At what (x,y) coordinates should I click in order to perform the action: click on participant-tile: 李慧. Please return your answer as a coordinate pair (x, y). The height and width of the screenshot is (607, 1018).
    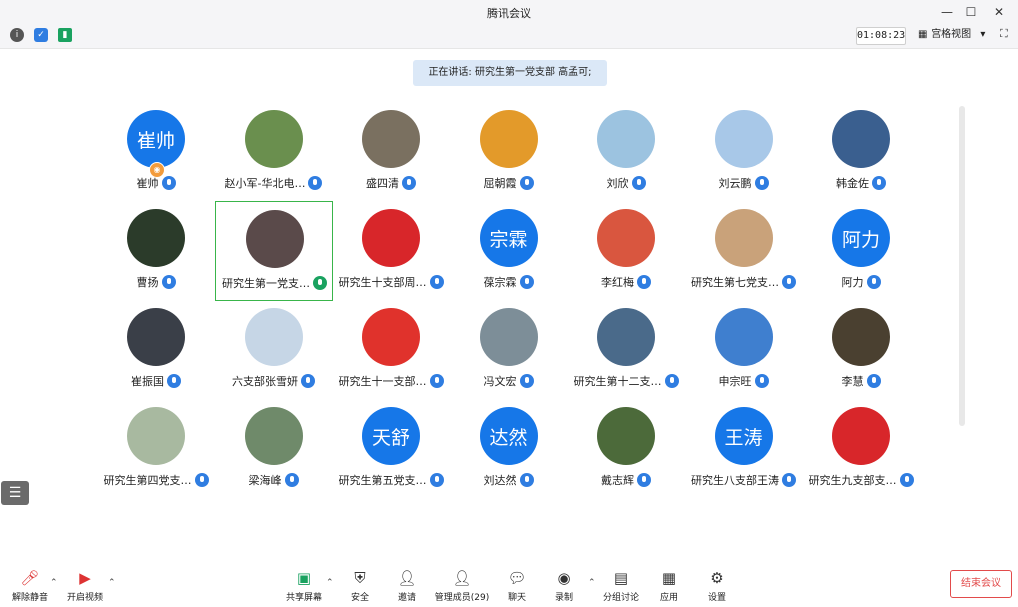
    Looking at the image, I should click on (861, 350).